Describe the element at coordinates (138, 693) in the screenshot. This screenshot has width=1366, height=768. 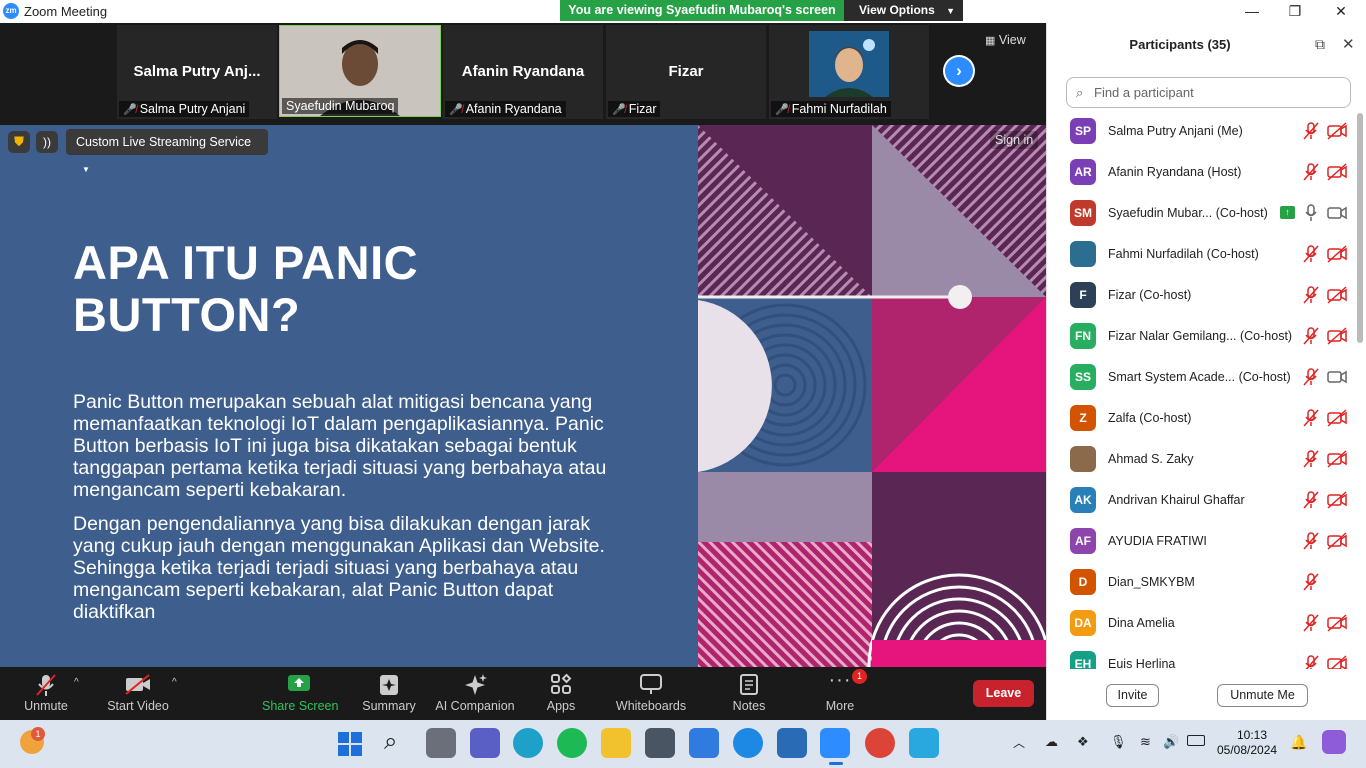
I see `start-video-button: Start Video` at that location.